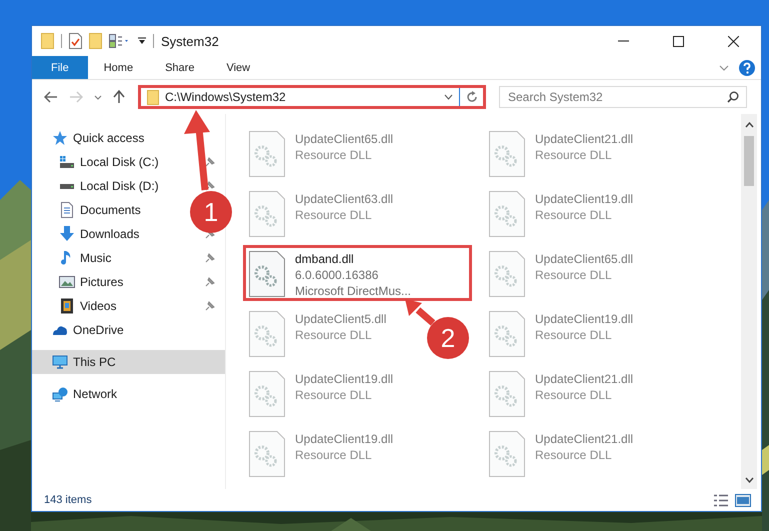  Describe the element at coordinates (119, 186) in the screenshot. I see `nav-label: Local Disk (D:)` at that location.